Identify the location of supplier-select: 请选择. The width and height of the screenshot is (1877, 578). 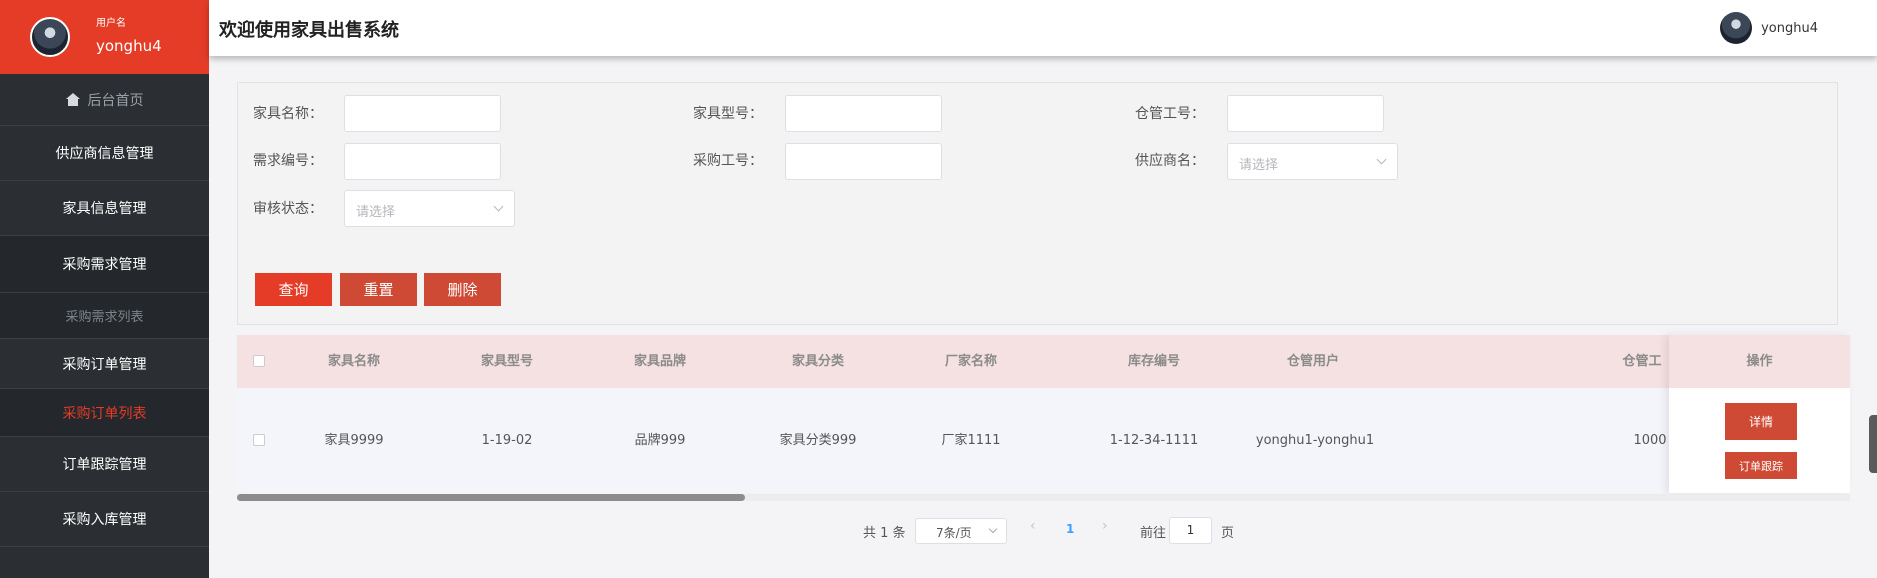
(1312, 161).